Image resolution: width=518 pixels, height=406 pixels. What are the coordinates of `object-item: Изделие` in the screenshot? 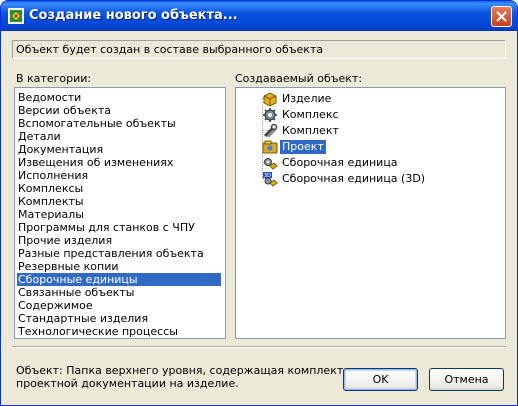 It's located at (306, 99).